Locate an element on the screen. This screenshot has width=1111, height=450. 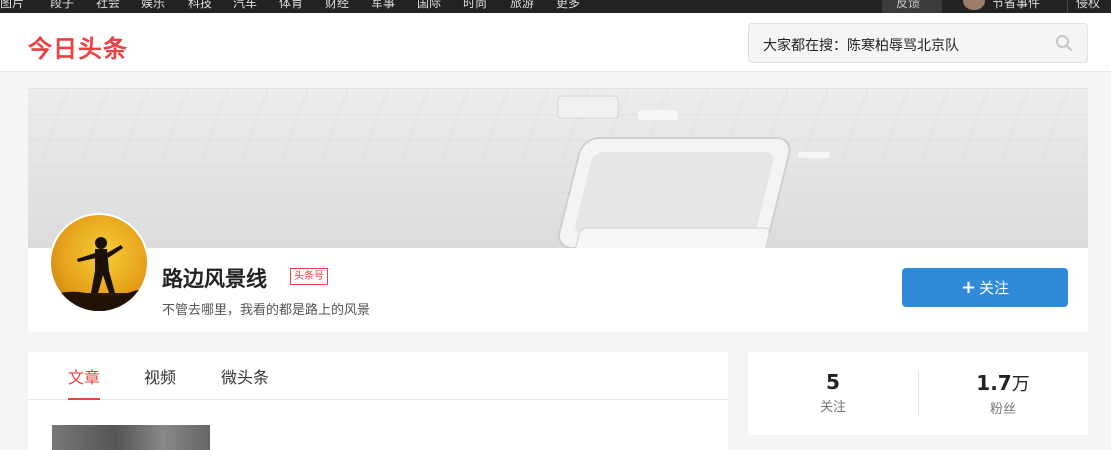
nav-item: 娱乐 is located at coordinates (153, 5).